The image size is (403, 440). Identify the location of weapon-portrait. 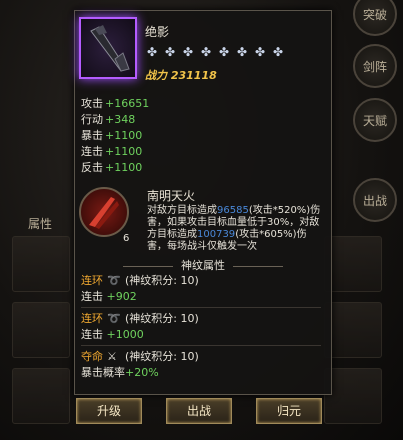
(108, 48).